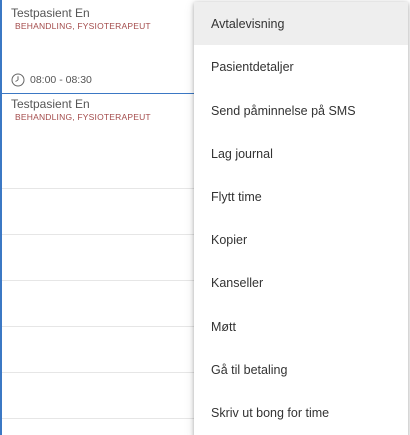  What do you see at coordinates (301, 282) in the screenshot?
I see `menu-item-kanseller: Kanseller` at bounding box center [301, 282].